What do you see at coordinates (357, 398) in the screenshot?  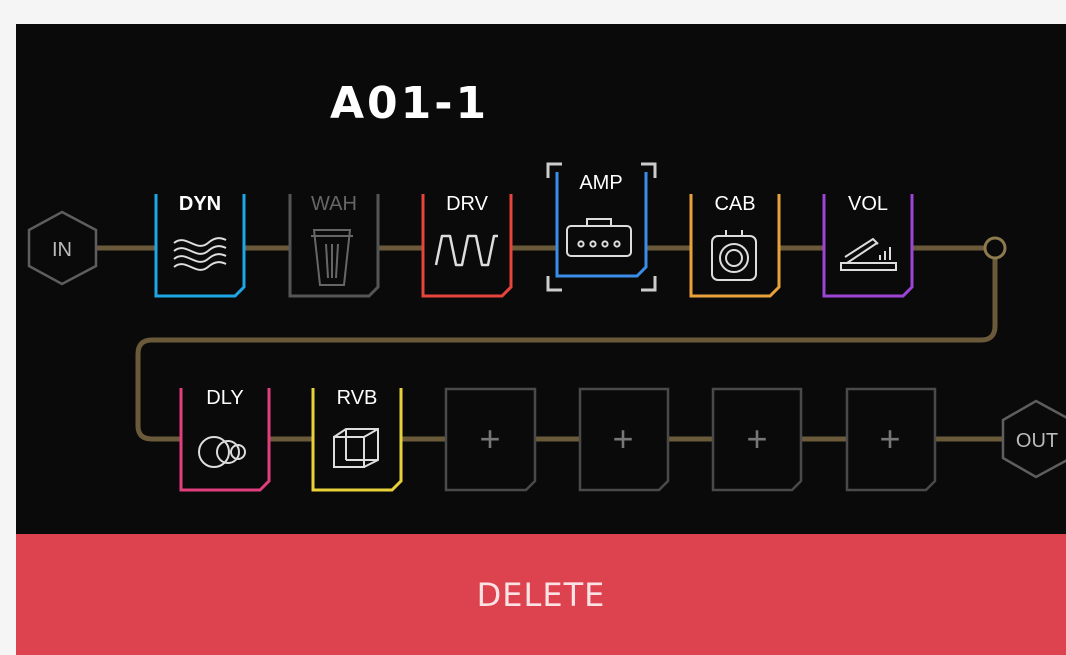 I see `block-label-rvb: RVB` at bounding box center [357, 398].